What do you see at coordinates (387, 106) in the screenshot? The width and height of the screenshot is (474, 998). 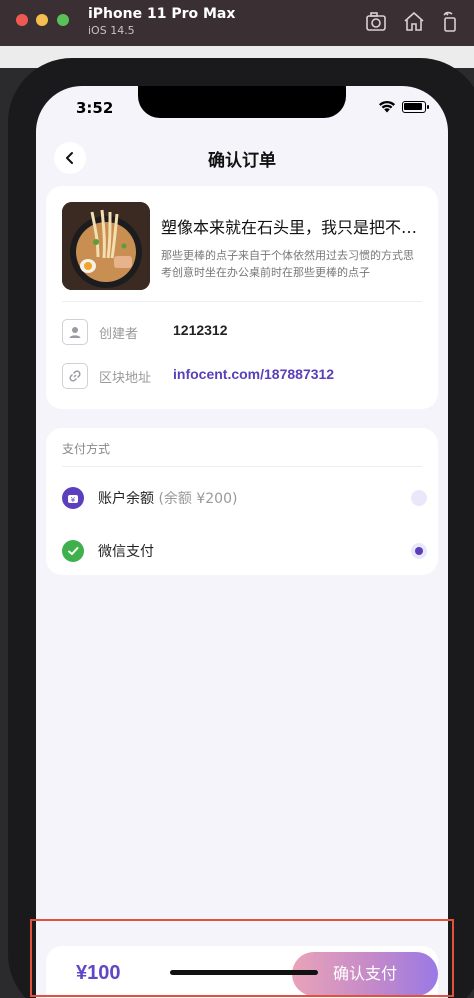 I see `wifi-icon` at bounding box center [387, 106].